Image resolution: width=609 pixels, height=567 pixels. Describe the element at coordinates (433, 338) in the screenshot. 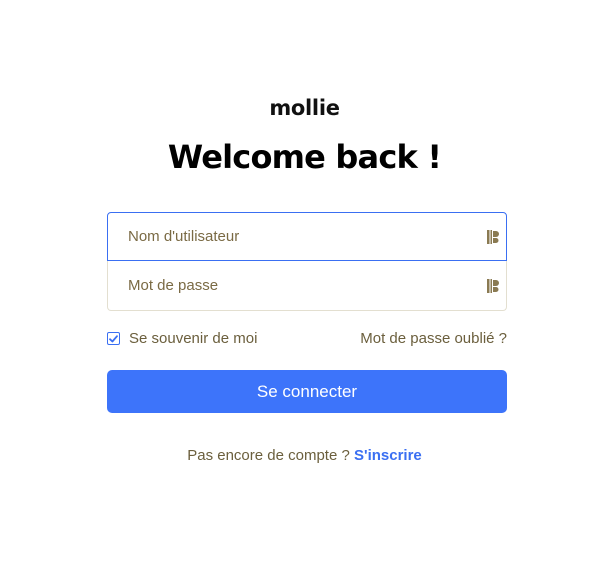

I see `forgot-password-link: Mot de passe oublié ?` at that location.